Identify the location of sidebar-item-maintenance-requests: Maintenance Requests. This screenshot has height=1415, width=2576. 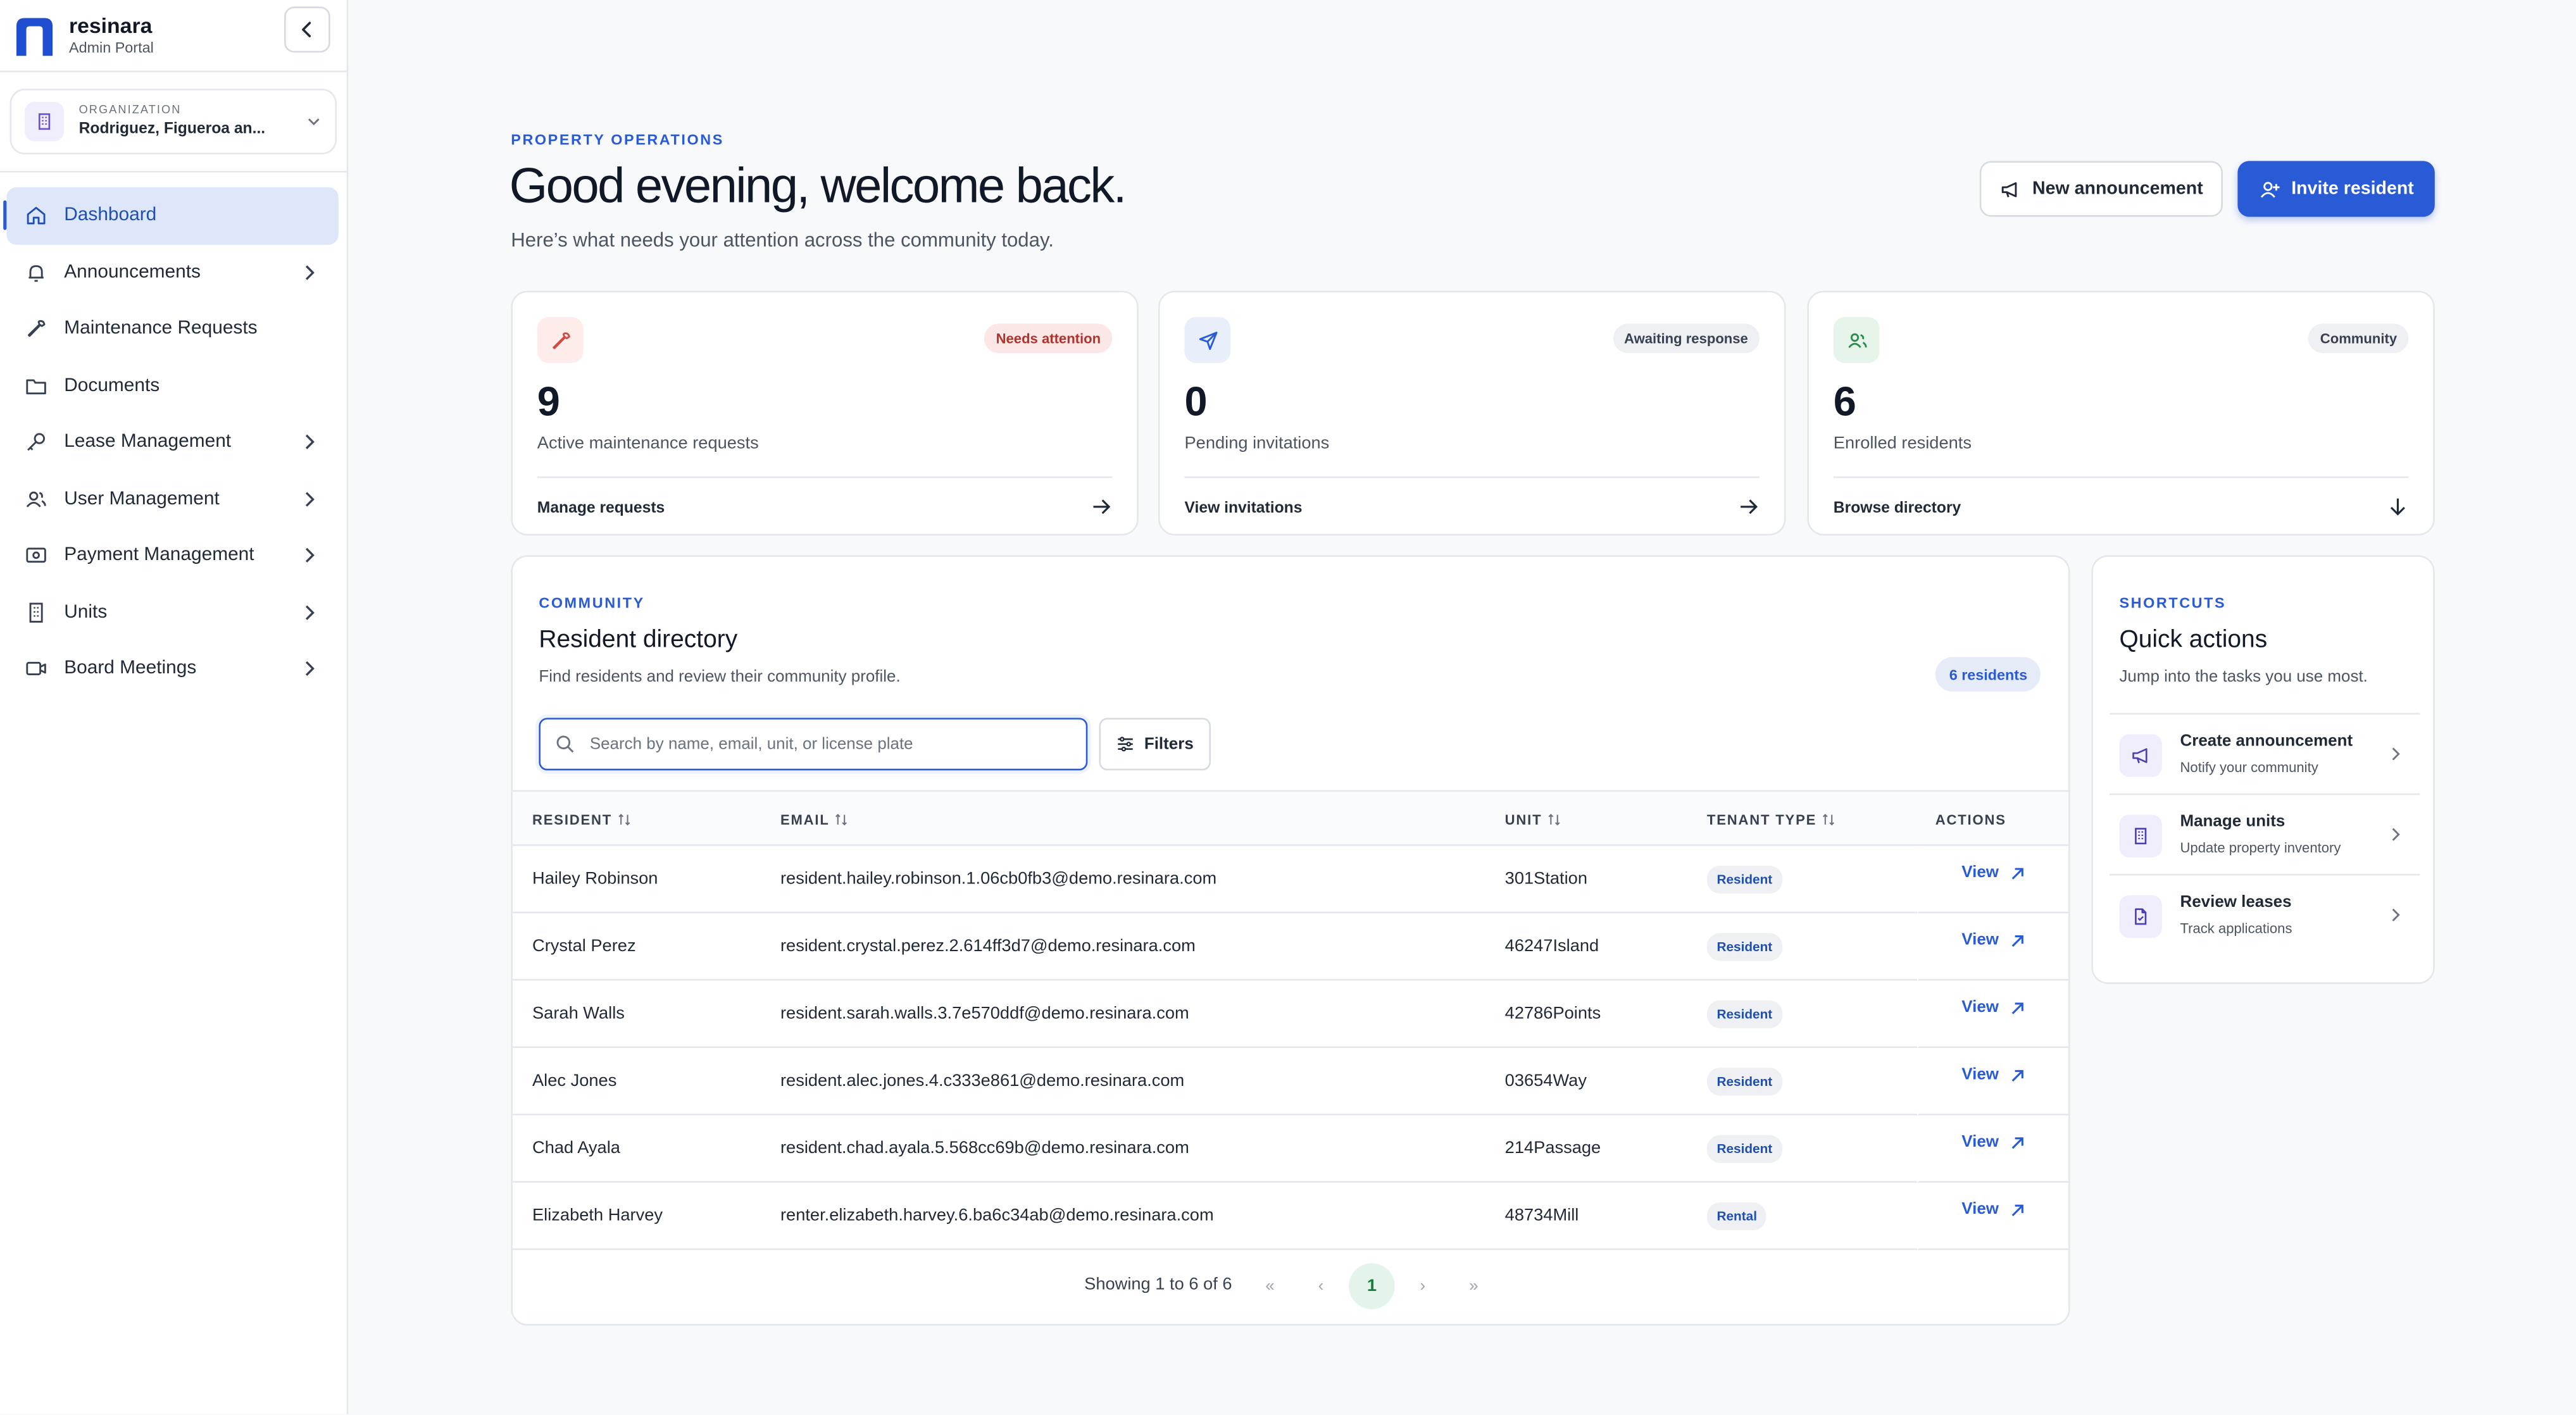
(172, 329).